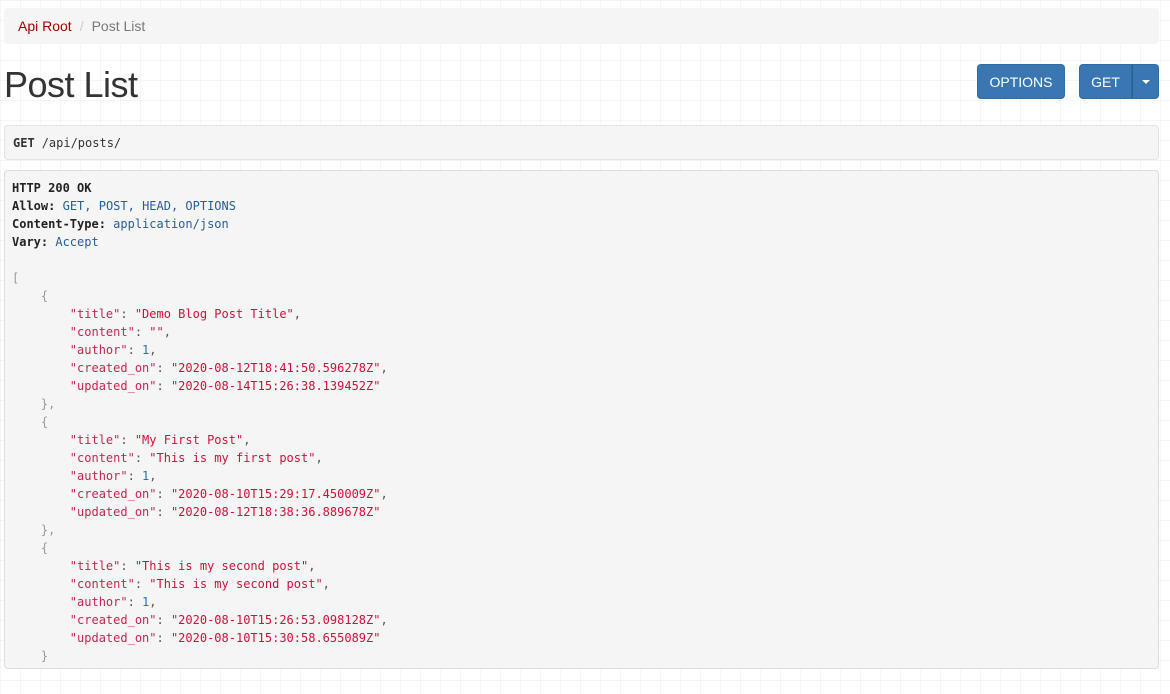  What do you see at coordinates (581, 242) in the screenshot?
I see `response-header-line: Vary: Accept` at bounding box center [581, 242].